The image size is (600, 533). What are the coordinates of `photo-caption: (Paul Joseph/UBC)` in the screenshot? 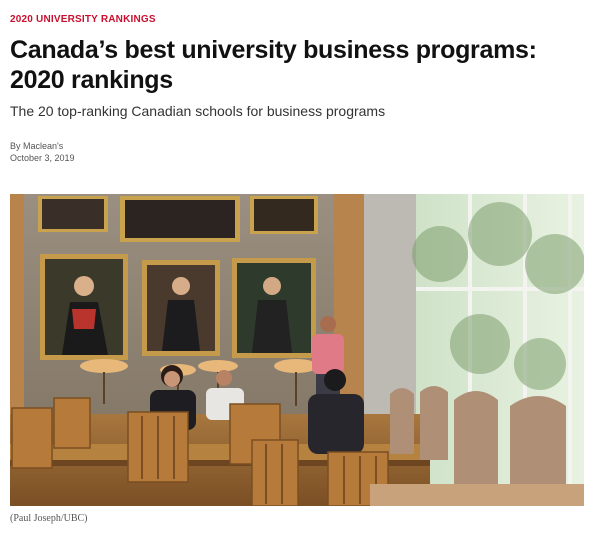 It's located at (49, 518).